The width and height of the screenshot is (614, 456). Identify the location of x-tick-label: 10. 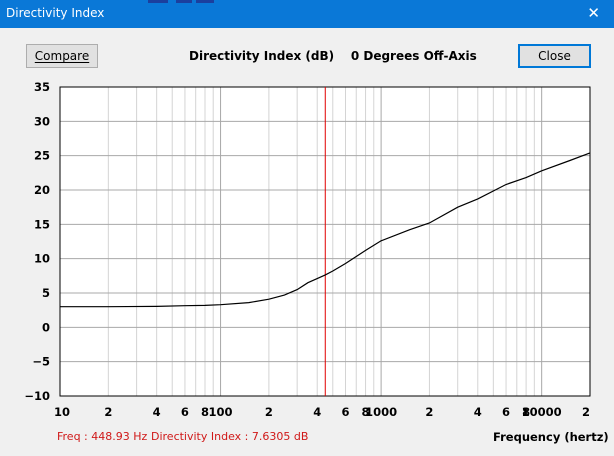
(62, 412).